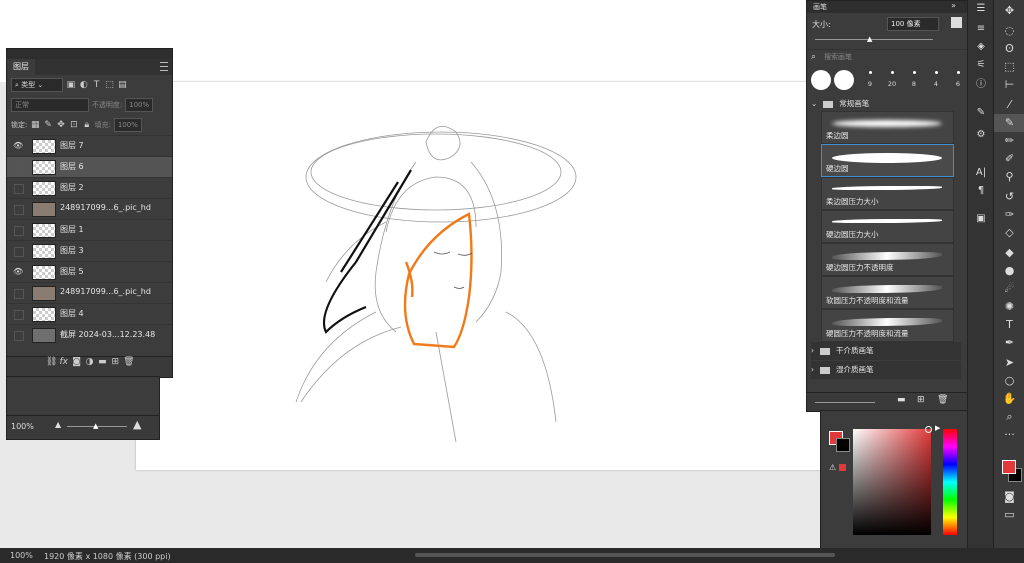  Describe the element at coordinates (1009, 11) in the screenshot. I see `move-tool-icon: ✥` at that location.